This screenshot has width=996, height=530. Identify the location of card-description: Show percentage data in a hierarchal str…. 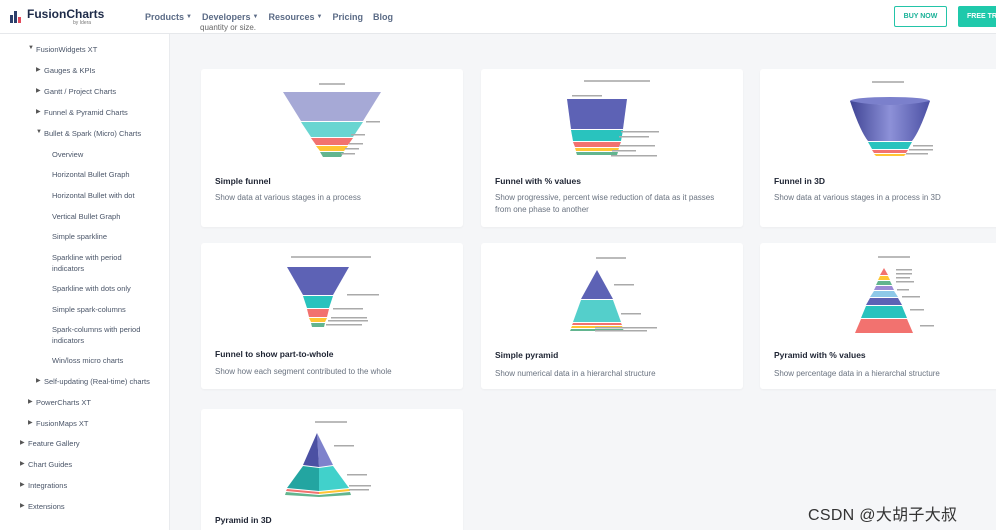
(857, 373).